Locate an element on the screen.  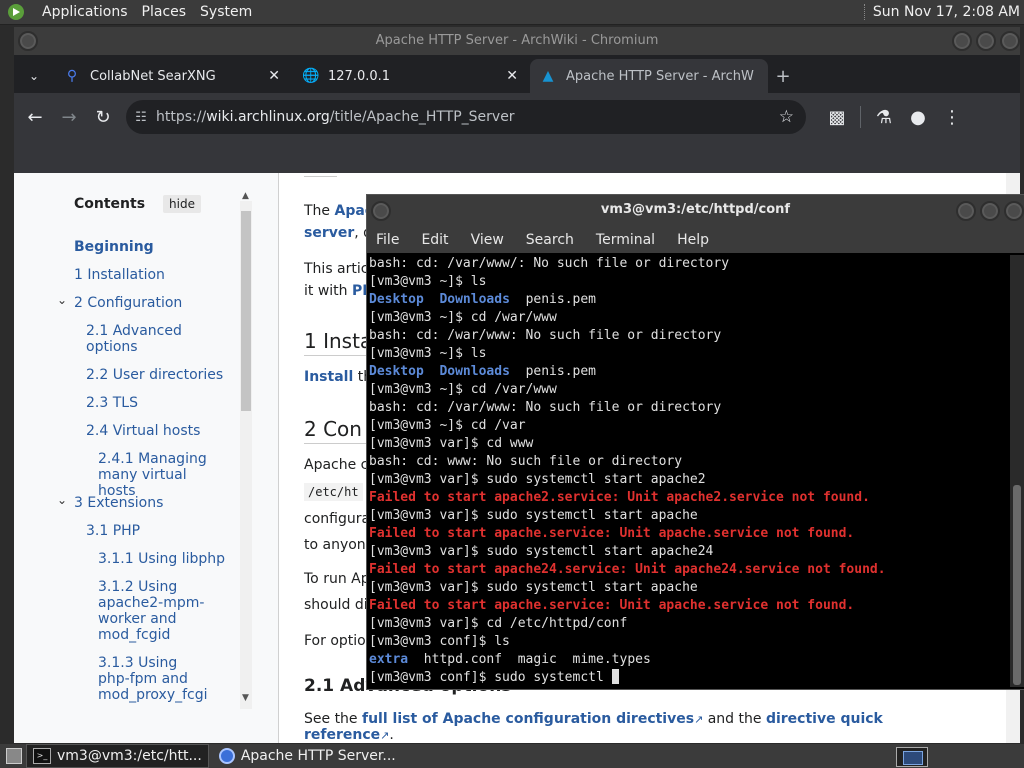
install-link: Install is located at coordinates (328, 377).